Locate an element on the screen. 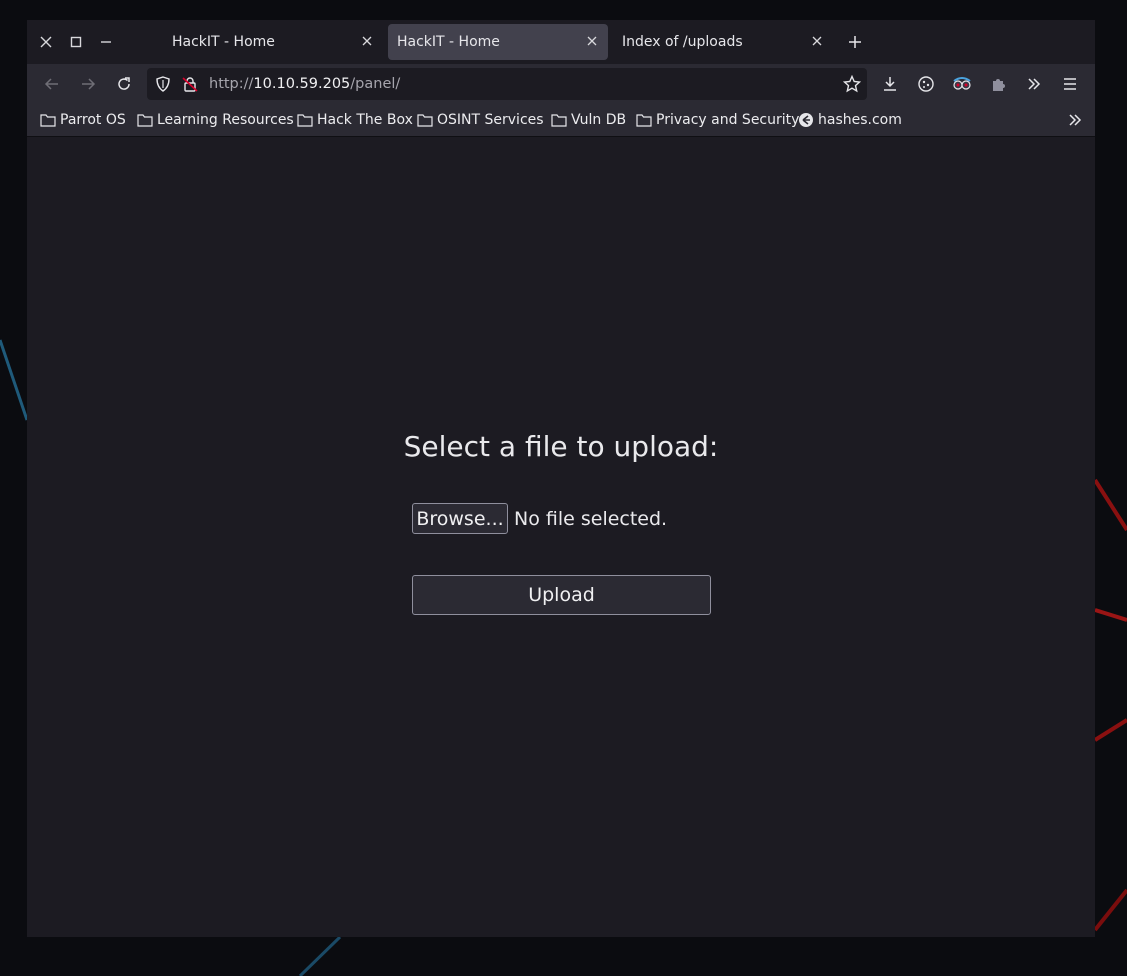  bookmark-vuln-db: Vuln DB is located at coordinates (588, 120).